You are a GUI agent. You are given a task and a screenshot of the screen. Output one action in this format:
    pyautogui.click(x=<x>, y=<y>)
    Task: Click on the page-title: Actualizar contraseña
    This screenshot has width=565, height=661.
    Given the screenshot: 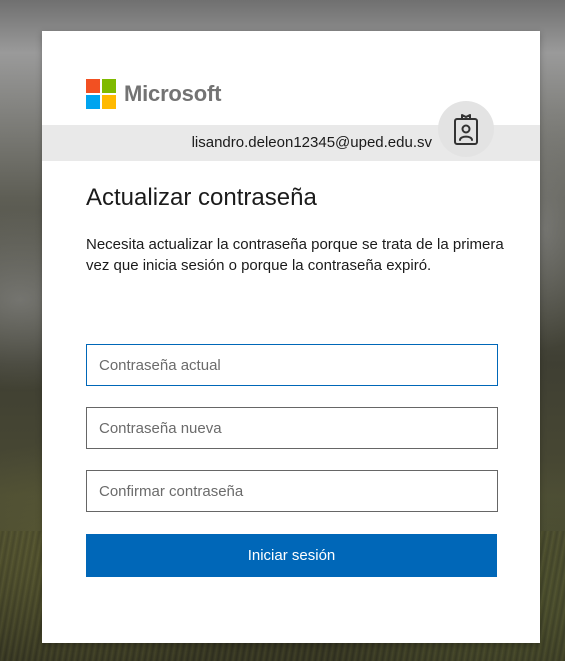 What is the action you would take?
    pyautogui.click(x=201, y=197)
    